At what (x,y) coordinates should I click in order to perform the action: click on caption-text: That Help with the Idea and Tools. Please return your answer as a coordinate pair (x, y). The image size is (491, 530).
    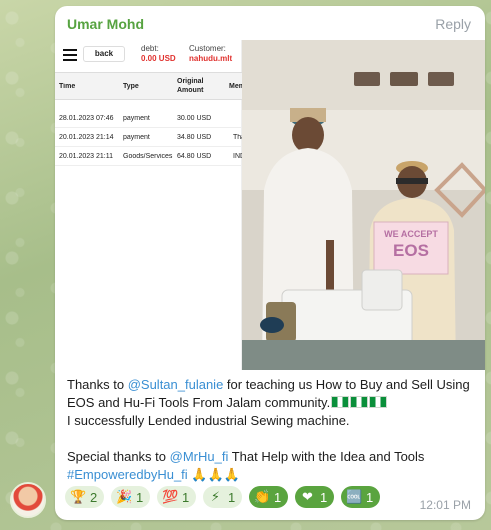
    Looking at the image, I should click on (326, 456).